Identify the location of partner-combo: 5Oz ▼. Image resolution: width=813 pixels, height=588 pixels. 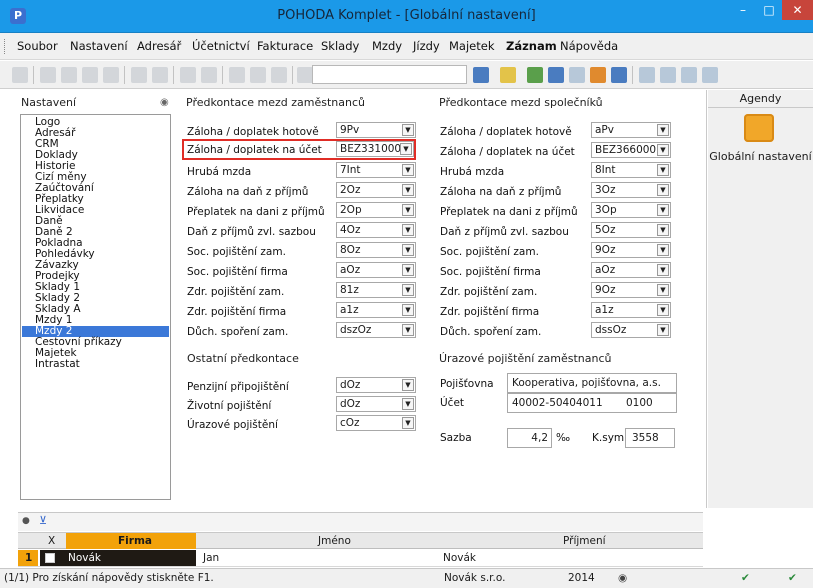
(631, 230).